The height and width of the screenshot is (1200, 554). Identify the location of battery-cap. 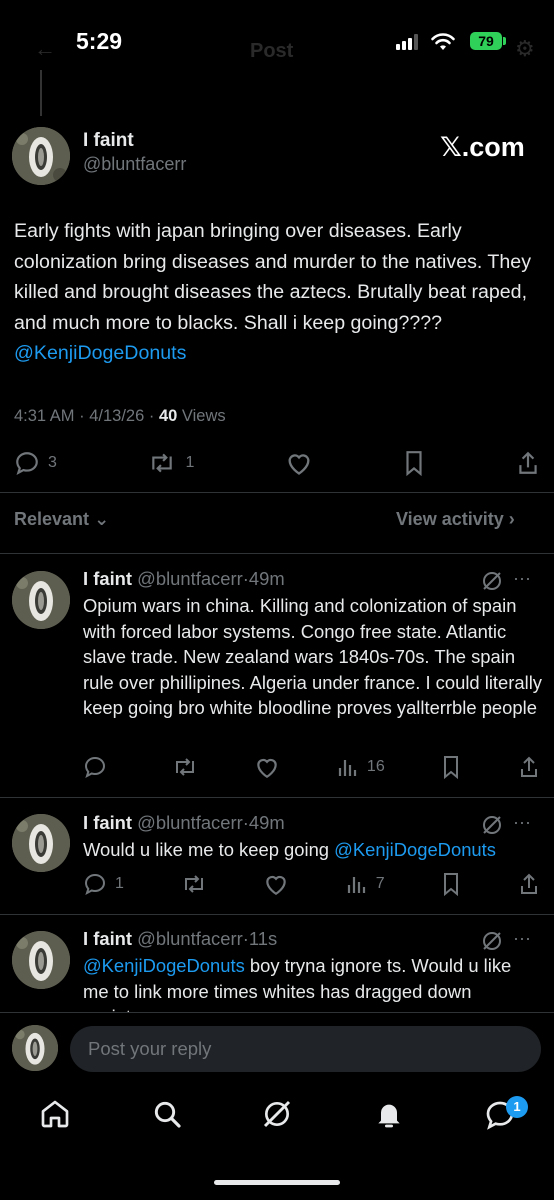
(504, 41).